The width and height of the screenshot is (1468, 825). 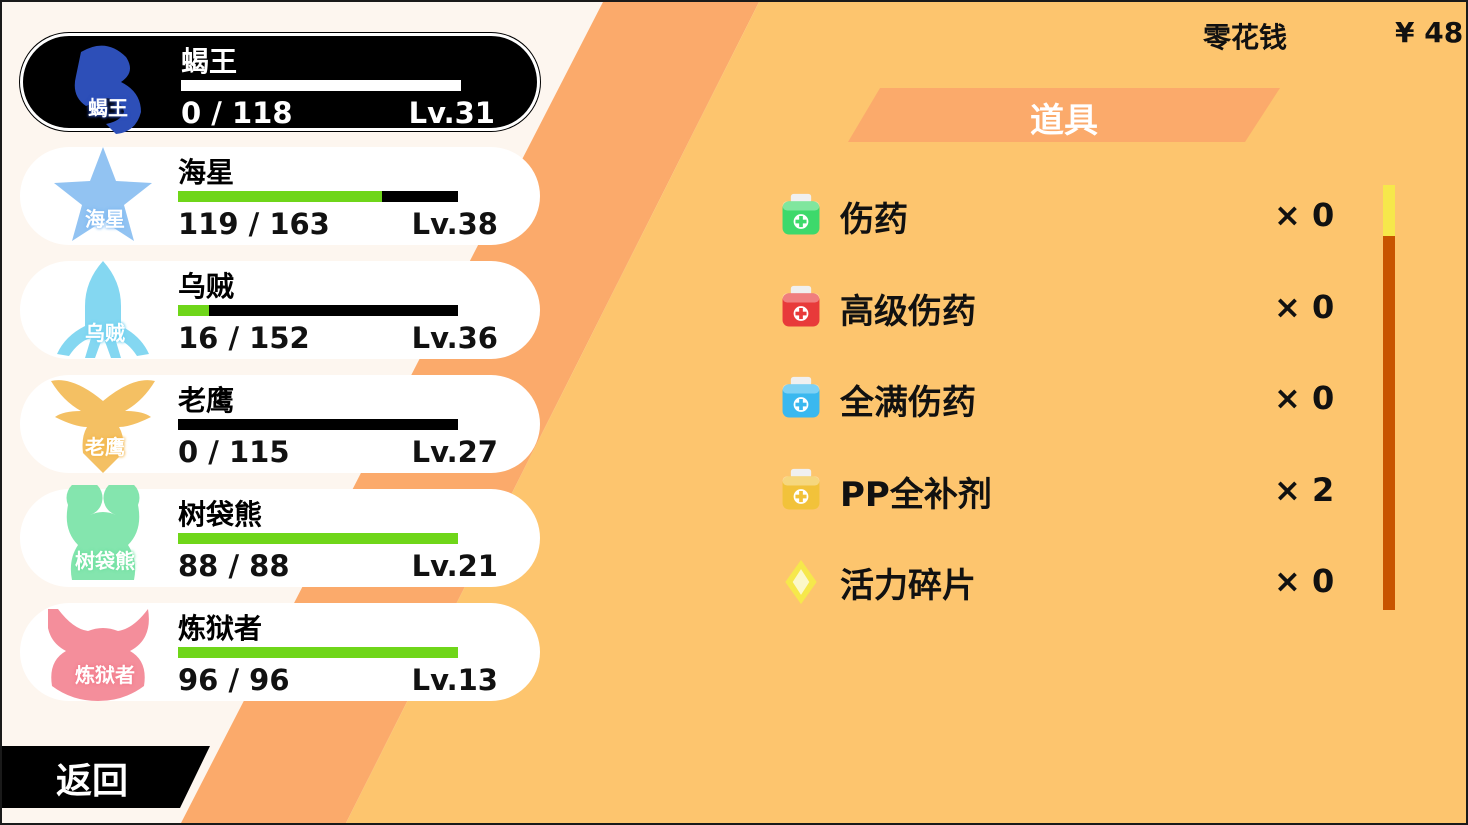 What do you see at coordinates (454, 680) in the screenshot?
I see `level-text: Lv.13` at bounding box center [454, 680].